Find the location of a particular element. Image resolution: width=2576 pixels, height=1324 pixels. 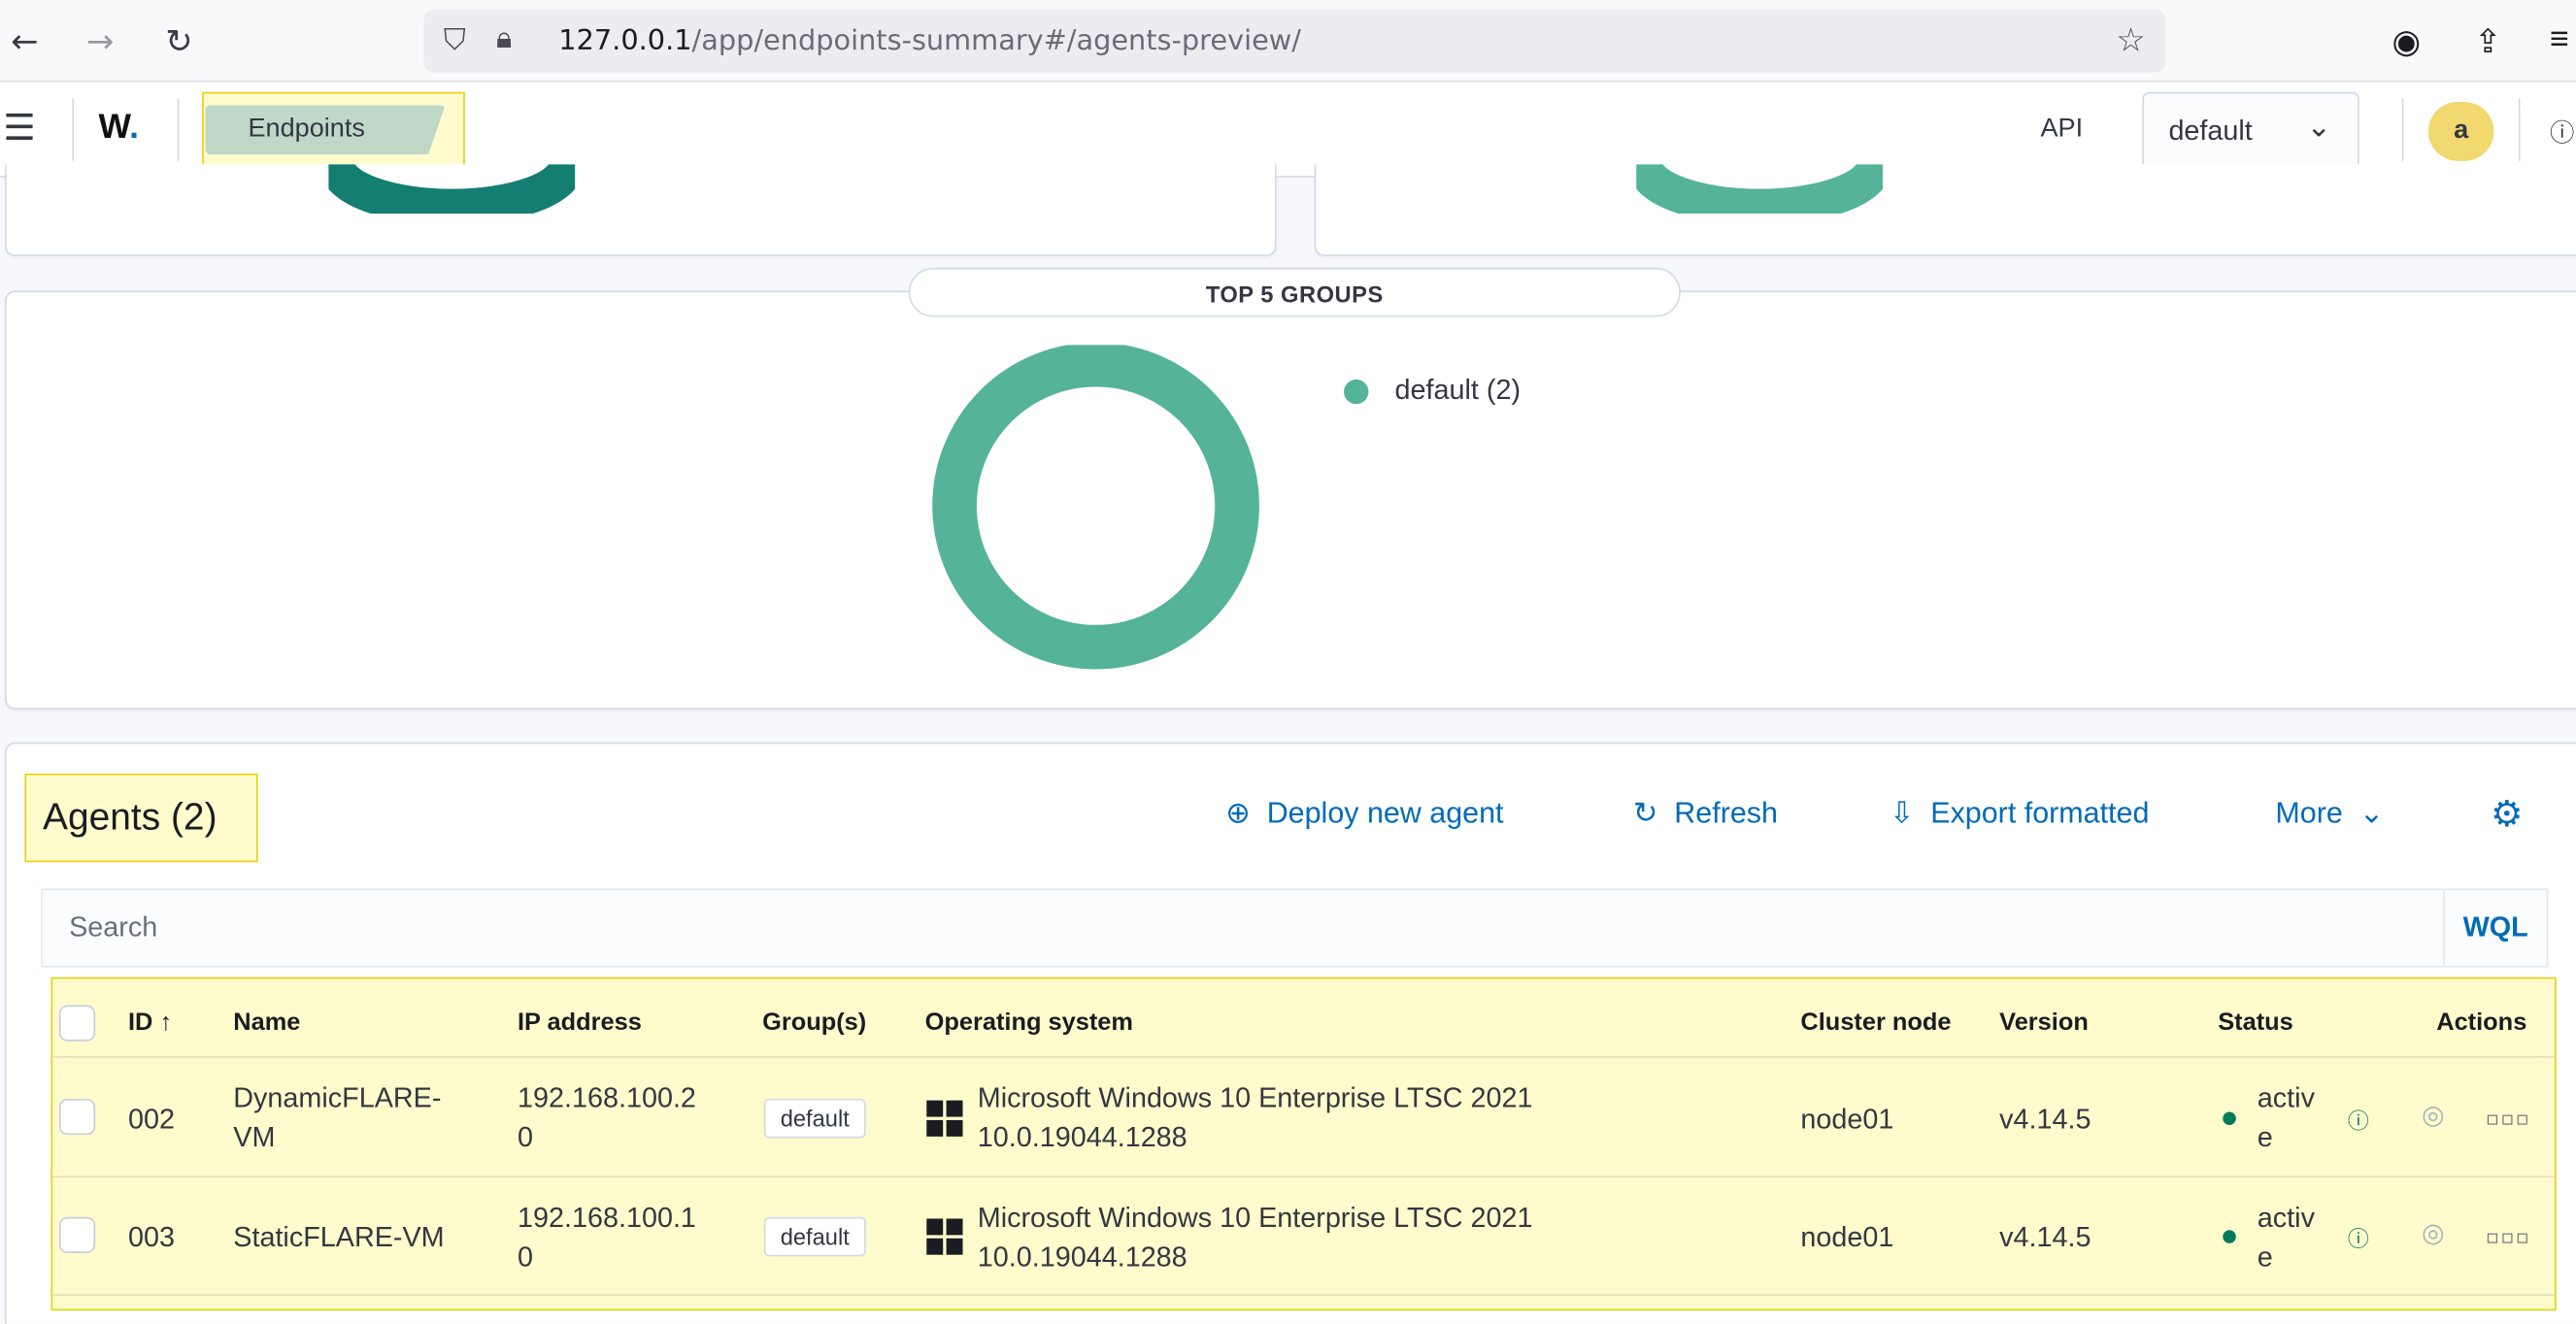

api-selected-value: default is located at coordinates (2211, 131).